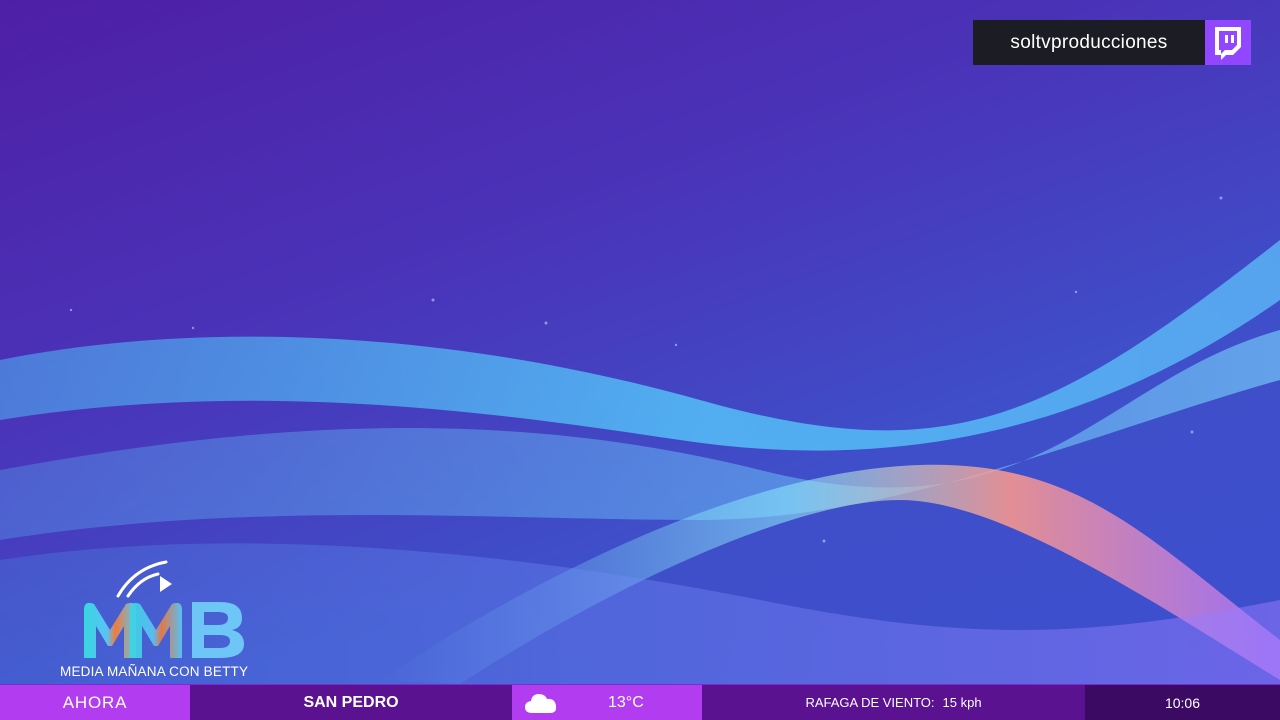 The width and height of the screenshot is (1280, 720). What do you see at coordinates (1089, 42) in the screenshot?
I see `channel-name: soltvproducciones` at bounding box center [1089, 42].